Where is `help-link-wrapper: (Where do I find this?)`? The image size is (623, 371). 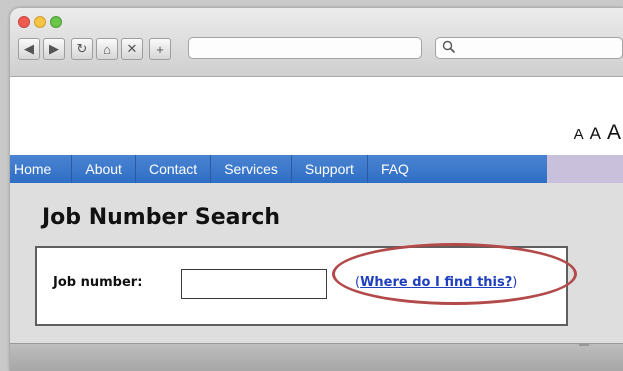 help-link-wrapper: (Where do I find this?) is located at coordinates (436, 282).